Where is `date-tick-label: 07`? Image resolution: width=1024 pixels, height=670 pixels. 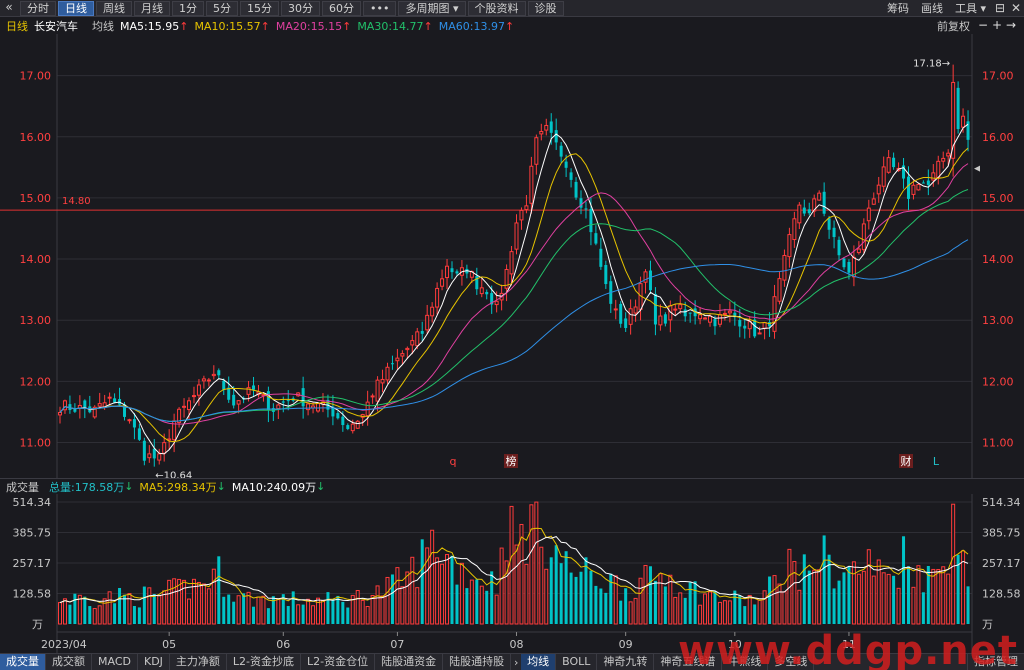
date-tick-label: 07 is located at coordinates (397, 644).